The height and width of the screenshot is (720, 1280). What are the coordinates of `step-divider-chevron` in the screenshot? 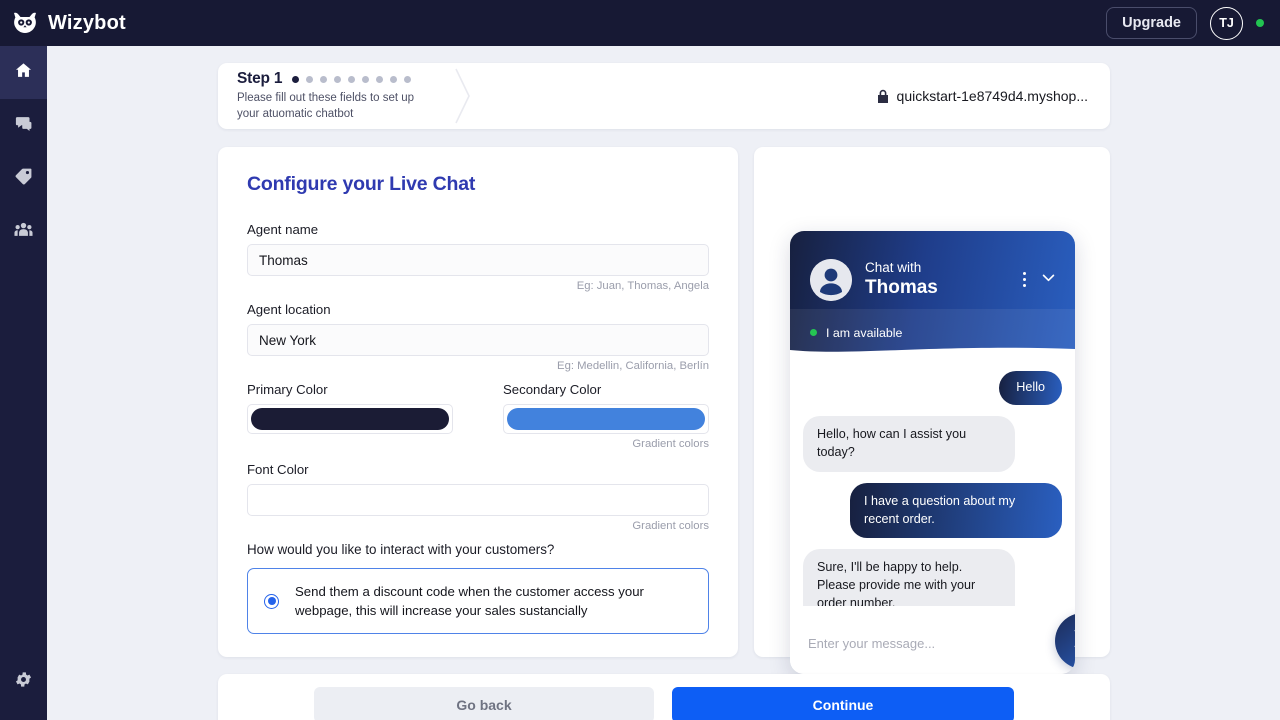 It's located at (463, 96).